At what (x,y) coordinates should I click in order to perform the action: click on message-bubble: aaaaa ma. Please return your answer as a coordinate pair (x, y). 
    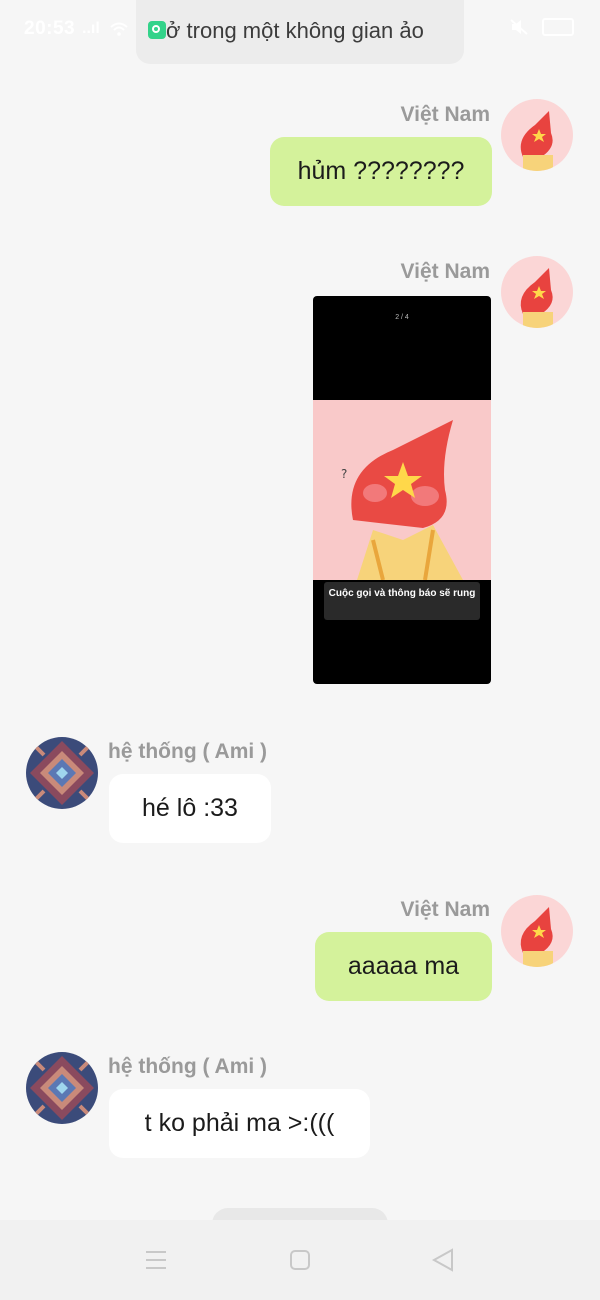
    Looking at the image, I should click on (403, 966).